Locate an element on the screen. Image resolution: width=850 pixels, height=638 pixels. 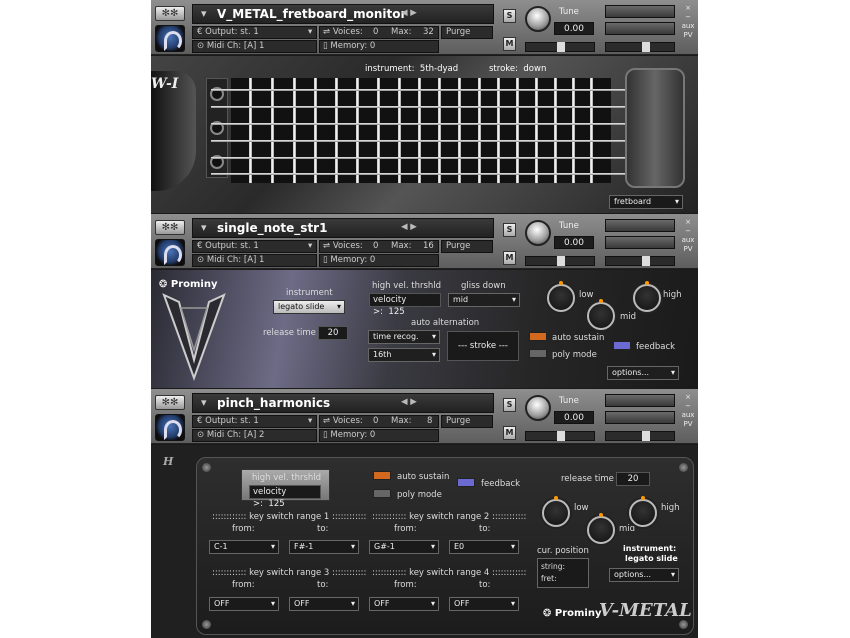
instrument-select: legato slide is located at coordinates (309, 307).